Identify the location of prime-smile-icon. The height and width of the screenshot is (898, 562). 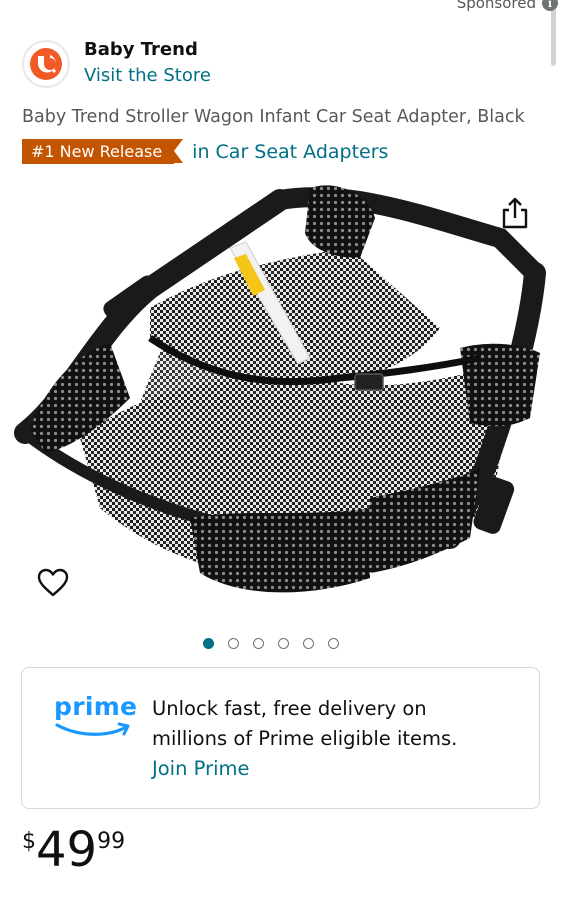
(92, 729).